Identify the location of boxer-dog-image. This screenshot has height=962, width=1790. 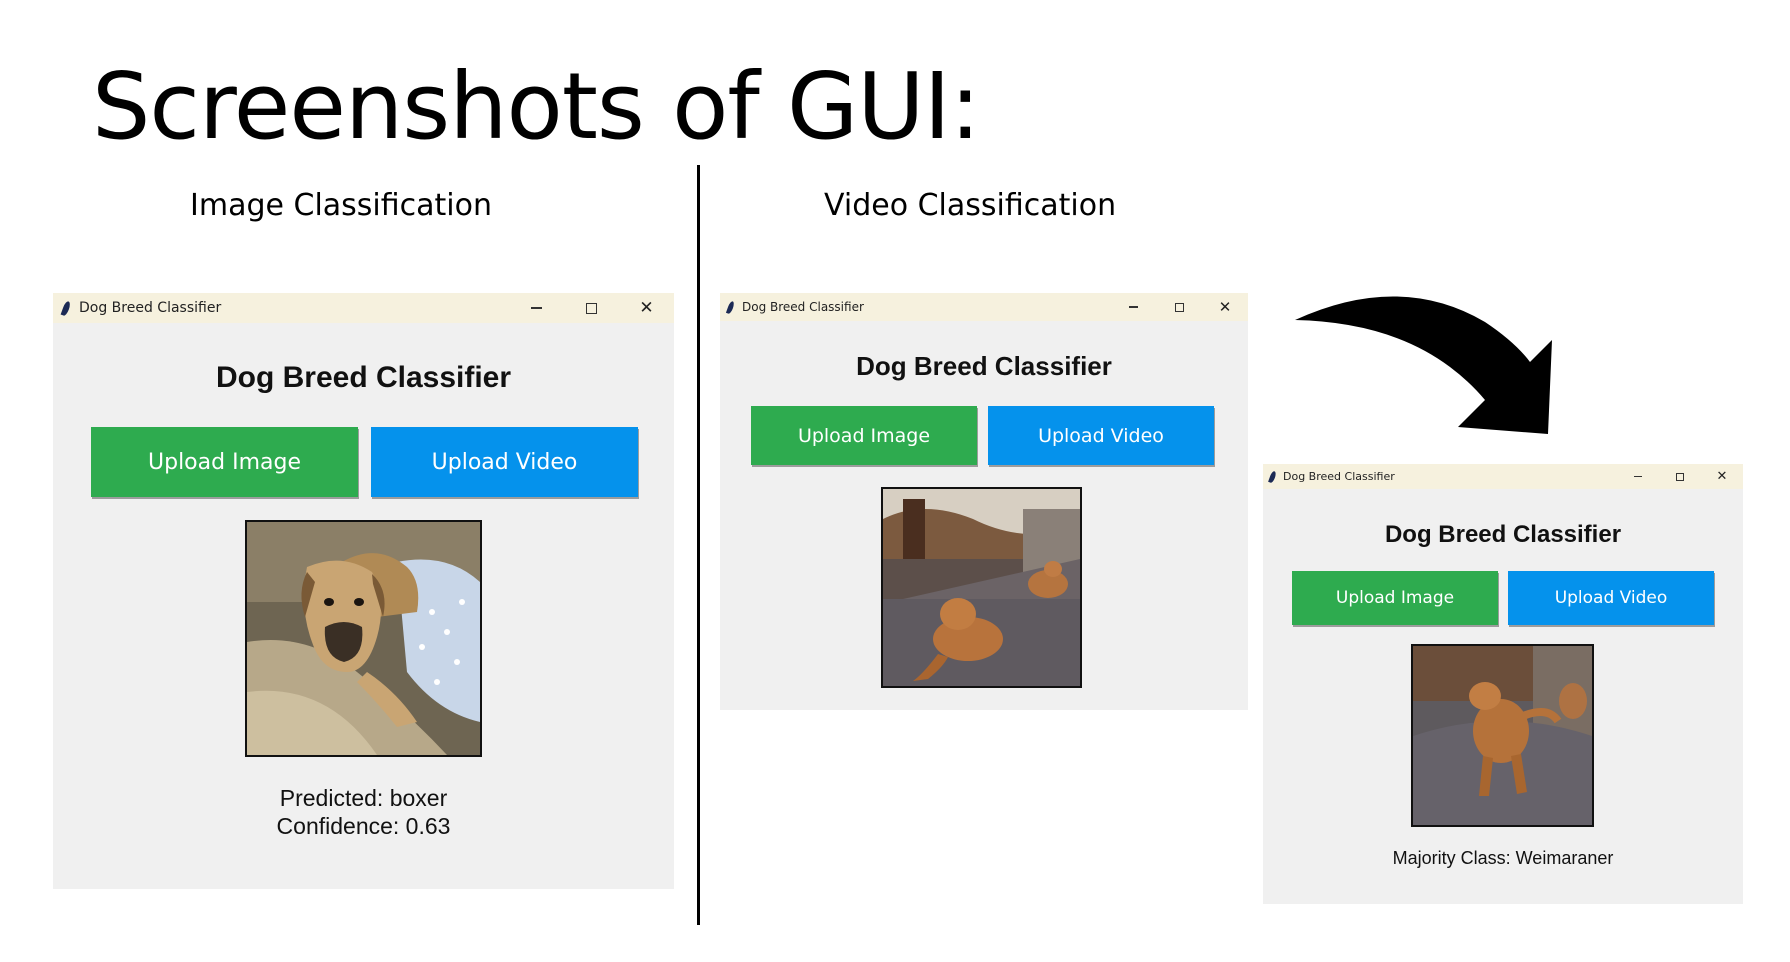
(363, 638).